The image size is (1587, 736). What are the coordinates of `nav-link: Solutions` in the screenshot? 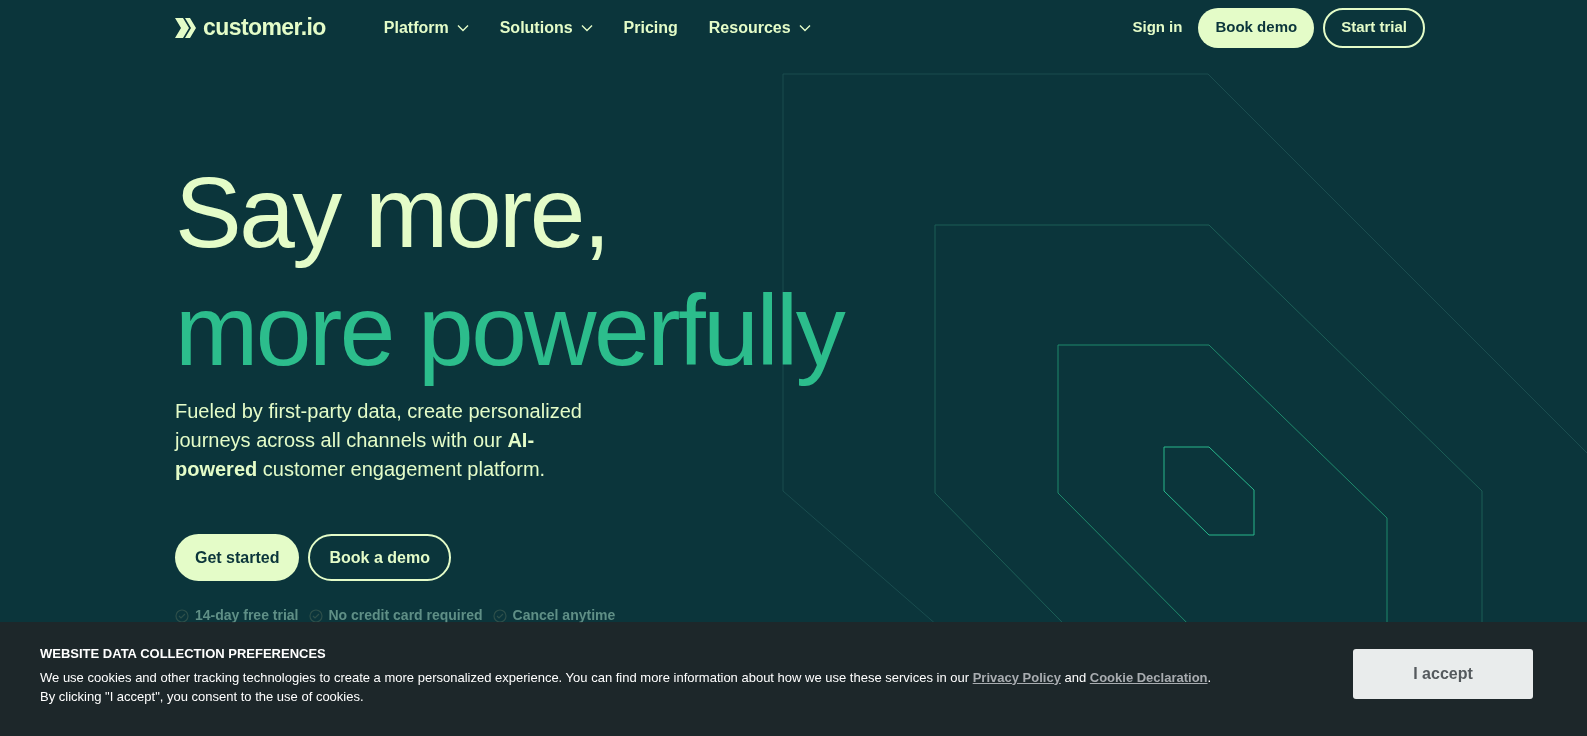 It's located at (546, 27).